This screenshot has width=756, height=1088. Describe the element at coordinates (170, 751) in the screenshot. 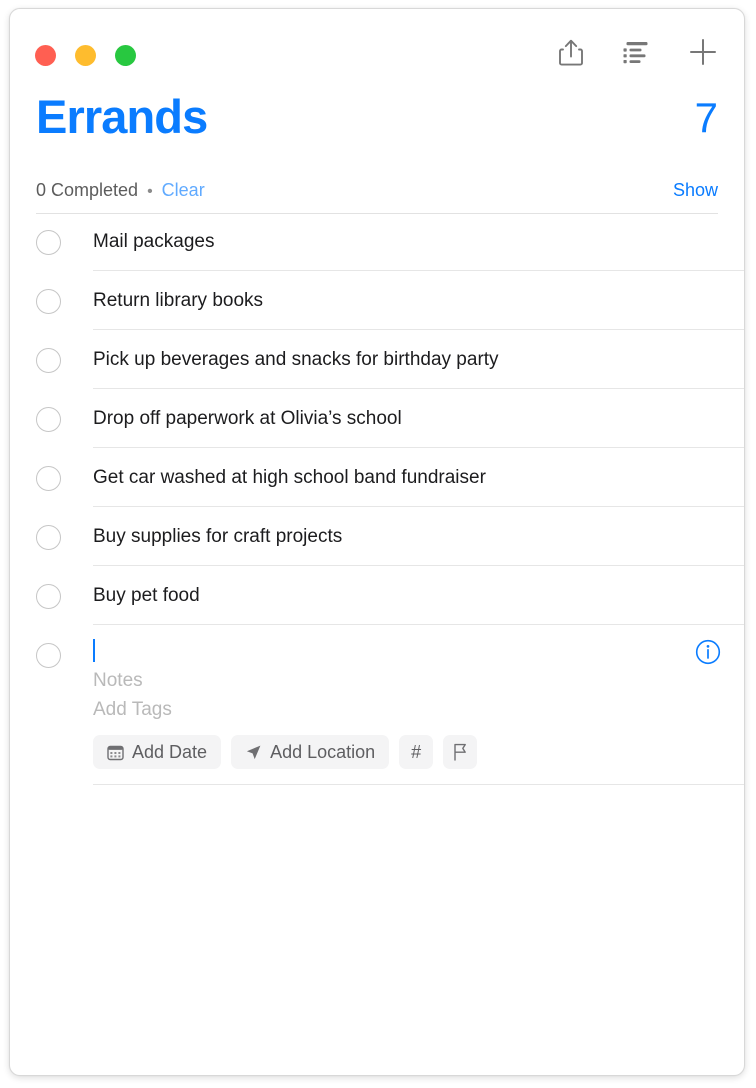

I see `add-date-label: Add Date` at that location.